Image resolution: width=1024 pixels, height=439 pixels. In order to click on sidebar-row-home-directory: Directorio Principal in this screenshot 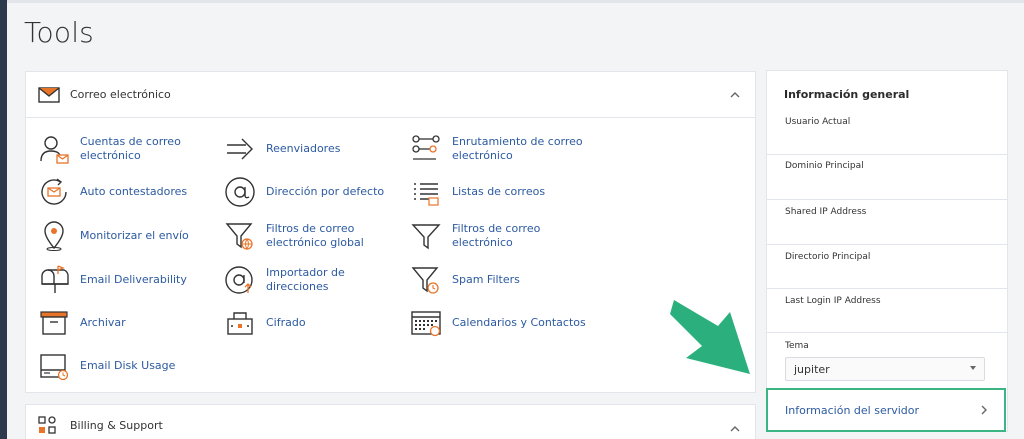, I will do `click(887, 267)`.